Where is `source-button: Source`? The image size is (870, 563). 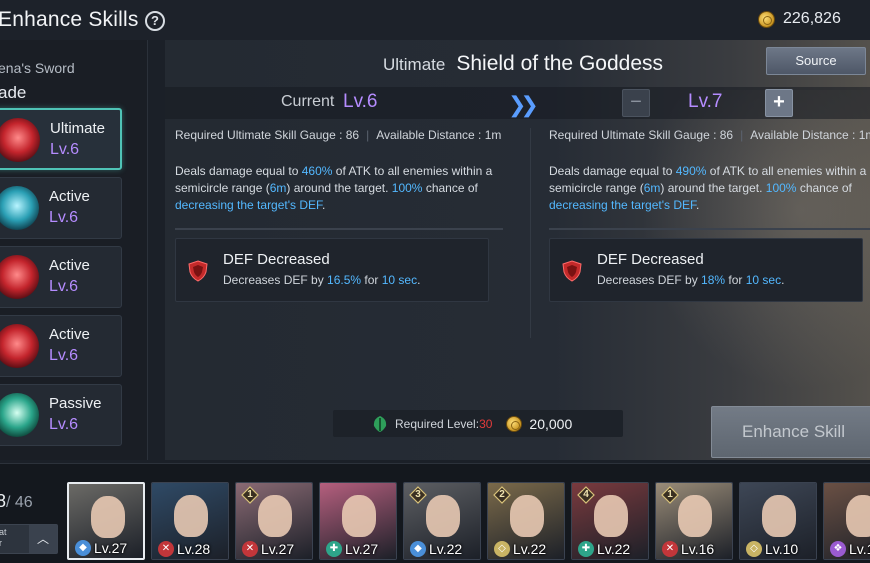
source-button: Source is located at coordinates (816, 61).